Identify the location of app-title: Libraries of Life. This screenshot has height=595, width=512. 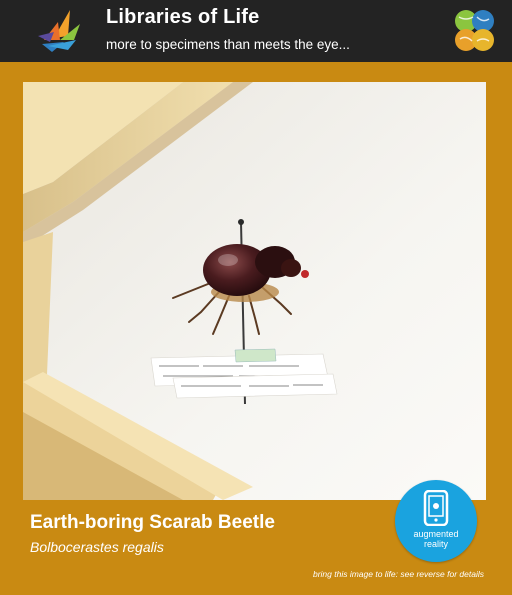
(183, 17).